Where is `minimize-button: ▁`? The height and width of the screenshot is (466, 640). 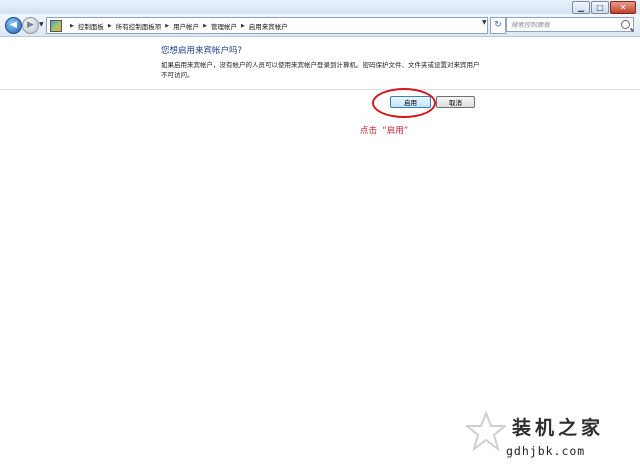 minimize-button: ▁ is located at coordinates (581, 7).